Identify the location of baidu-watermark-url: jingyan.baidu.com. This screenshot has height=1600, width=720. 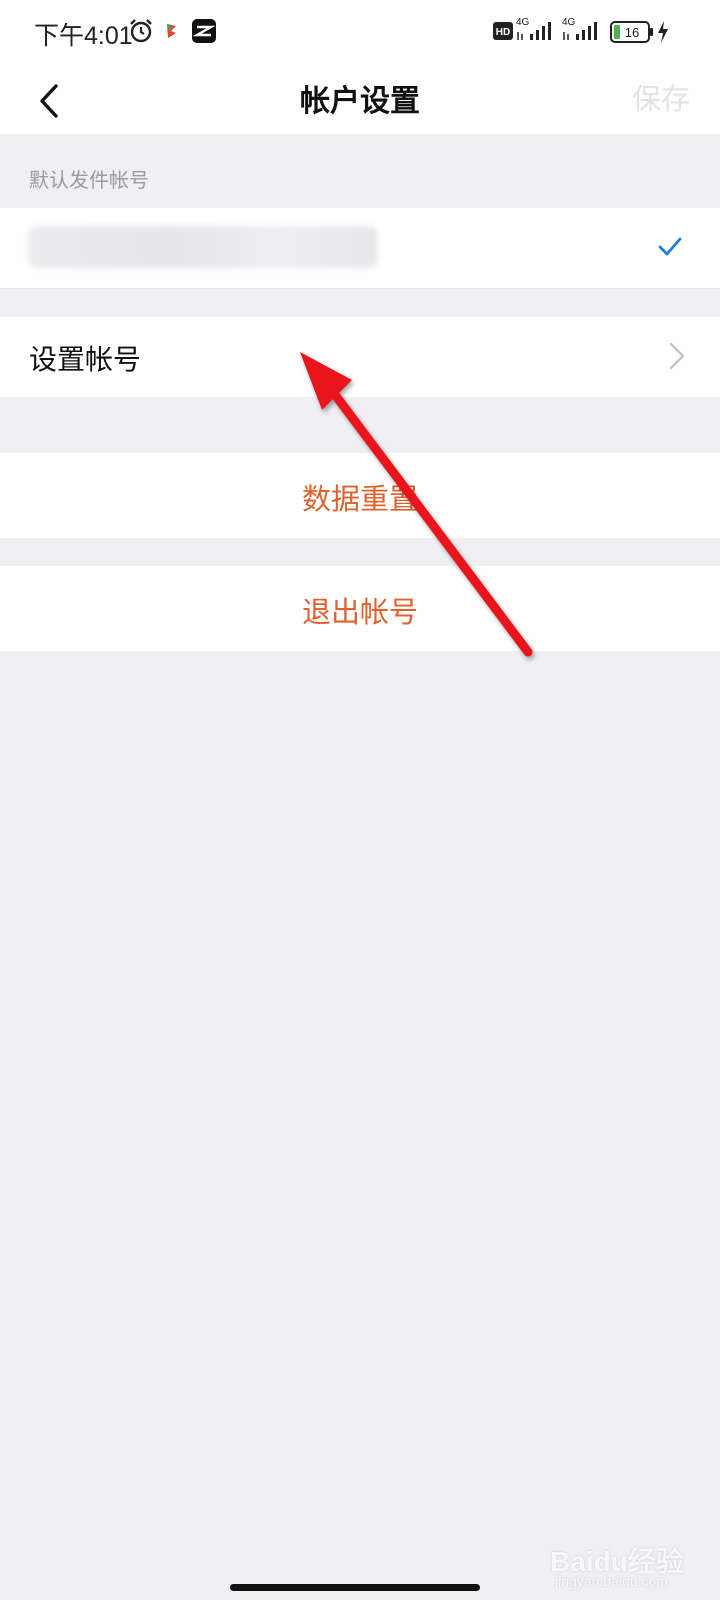
(611, 1581).